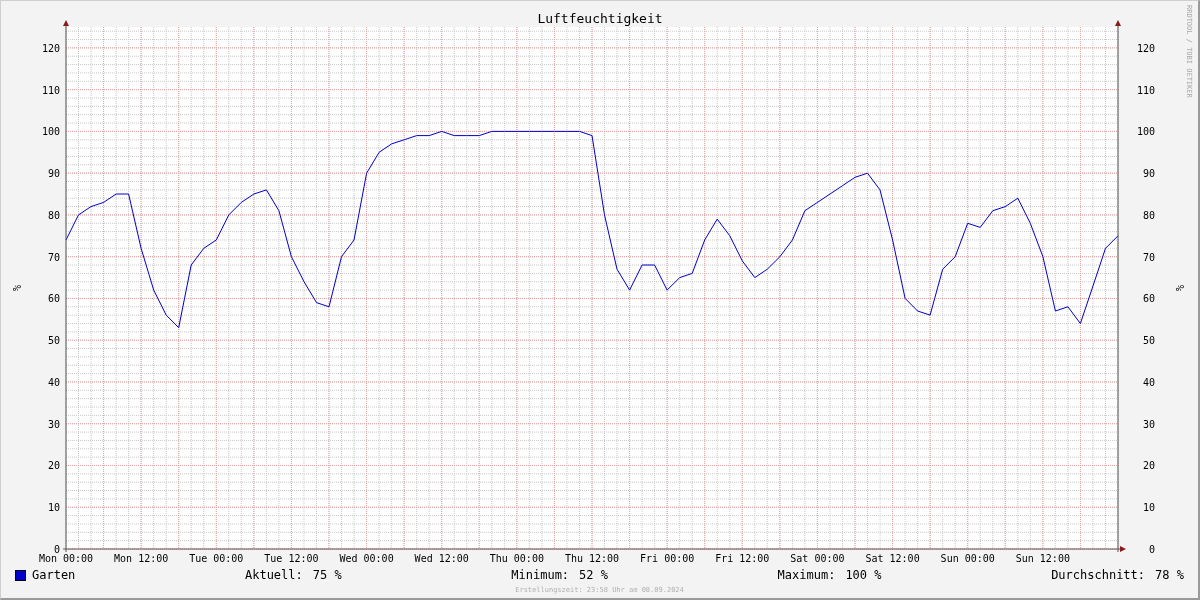 The image size is (1200, 600). Describe the element at coordinates (892, 558) in the screenshot. I see `x-tick-label: Sat 12:00` at that location.